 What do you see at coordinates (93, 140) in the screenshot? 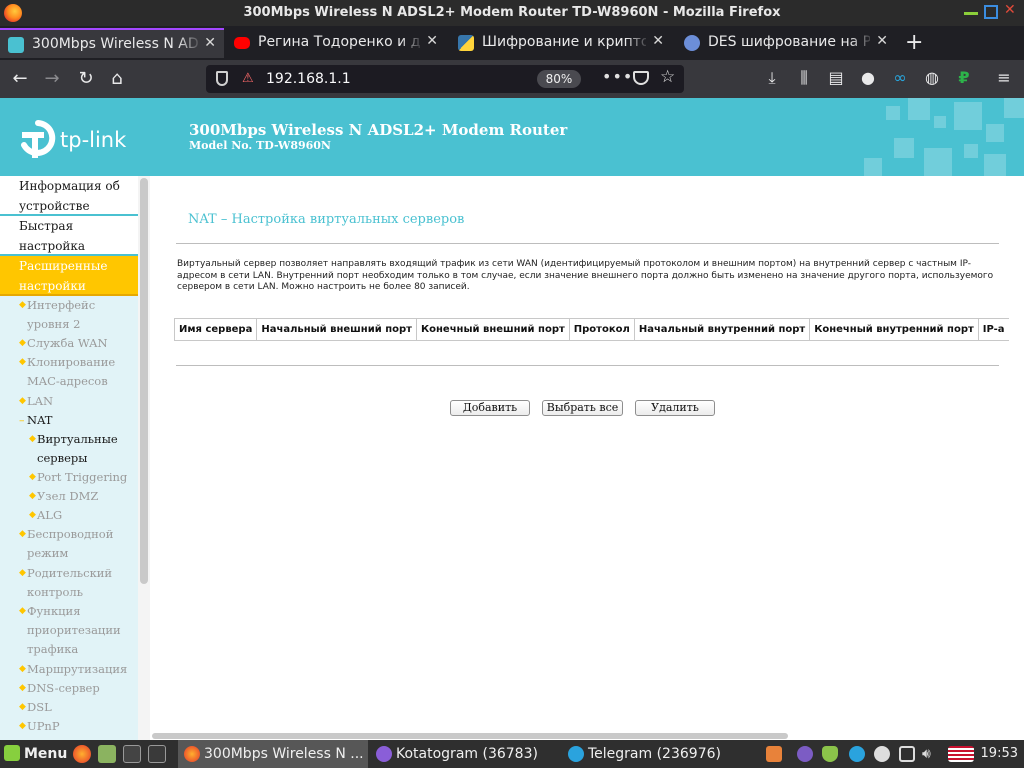
I see `logo-text: tp-link` at bounding box center [93, 140].